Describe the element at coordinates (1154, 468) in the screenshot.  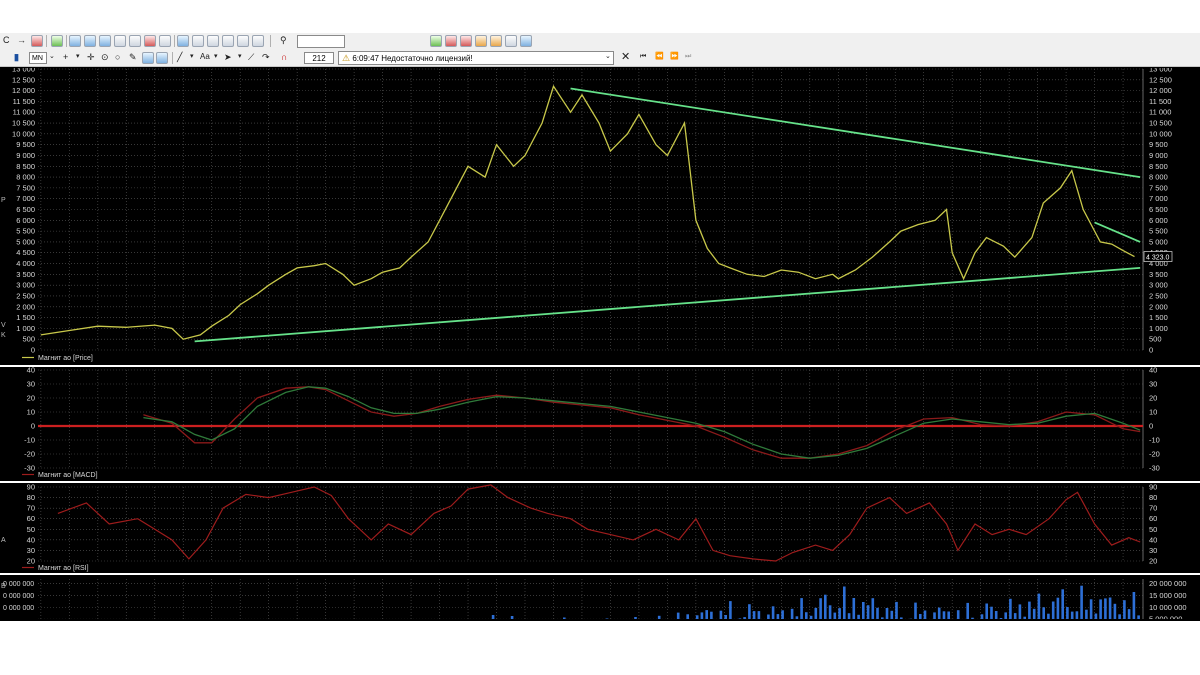
I see `y-tick-label-right: -30` at that location.